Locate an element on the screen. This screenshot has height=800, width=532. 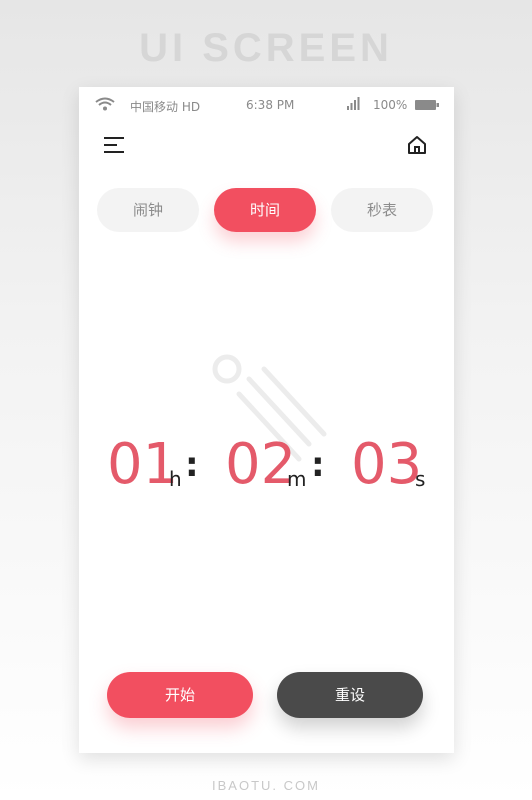
hours-value: 01 is located at coordinates (143, 464).